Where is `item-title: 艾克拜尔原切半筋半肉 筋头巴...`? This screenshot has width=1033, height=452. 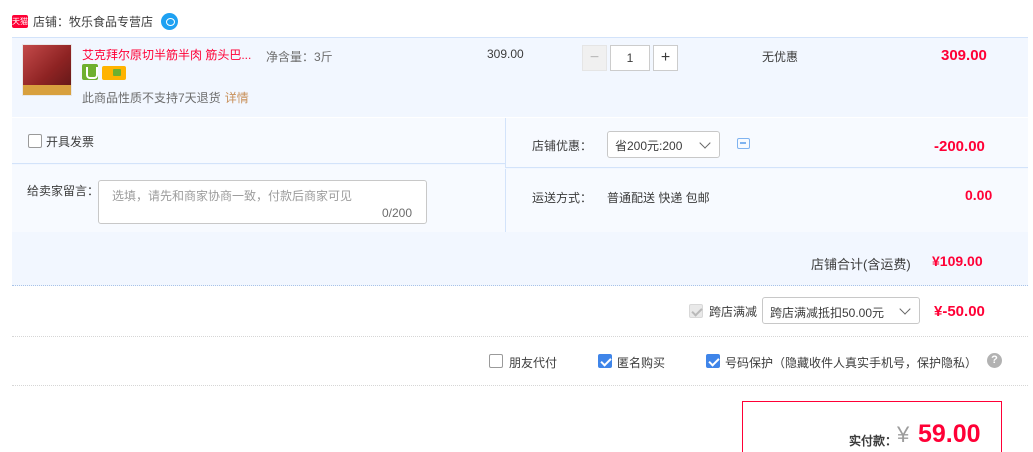 item-title: 艾克拜尔原切半筋半肉 筋头巴... is located at coordinates (166, 54).